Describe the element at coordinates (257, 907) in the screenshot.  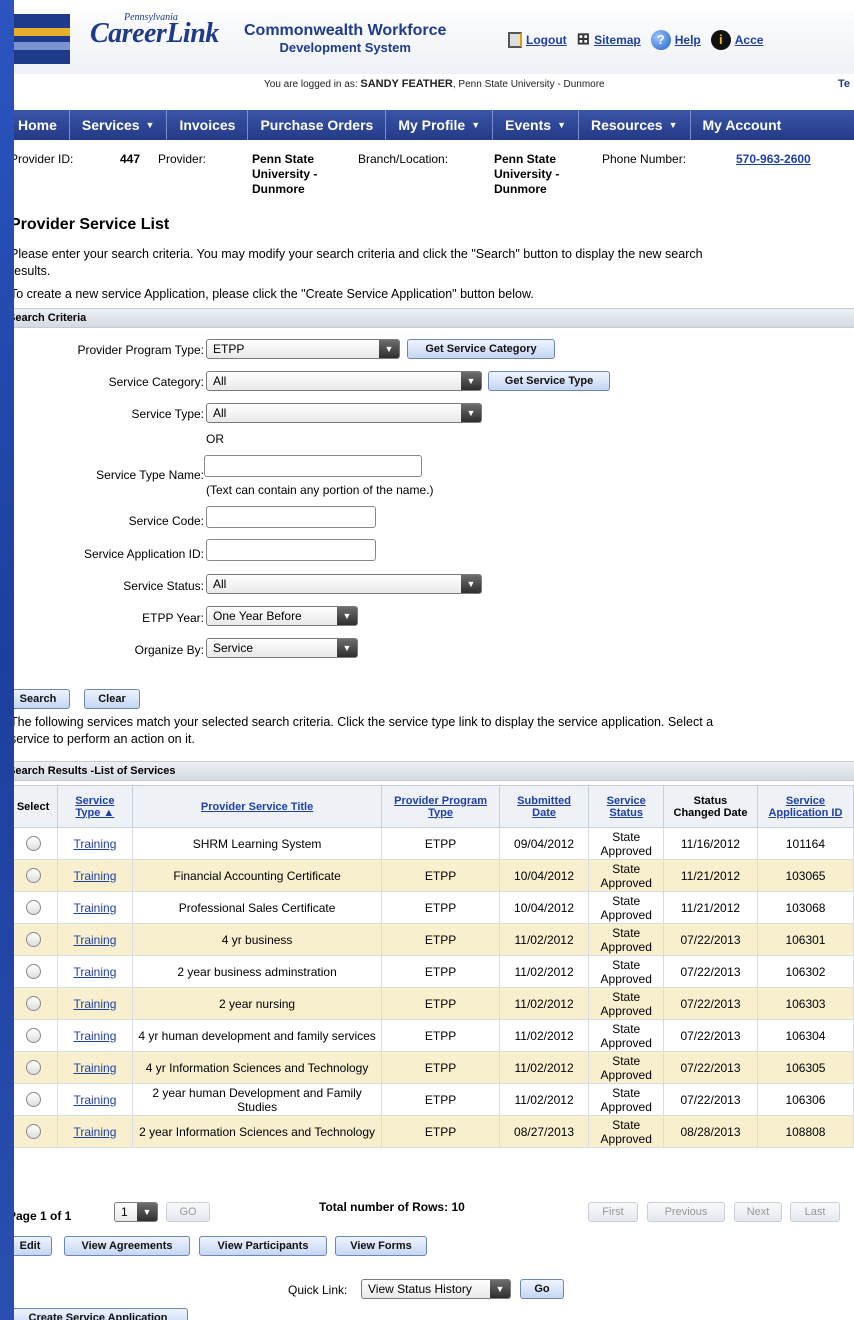
I see `title-cell: Professional Sales Certificate` at that location.